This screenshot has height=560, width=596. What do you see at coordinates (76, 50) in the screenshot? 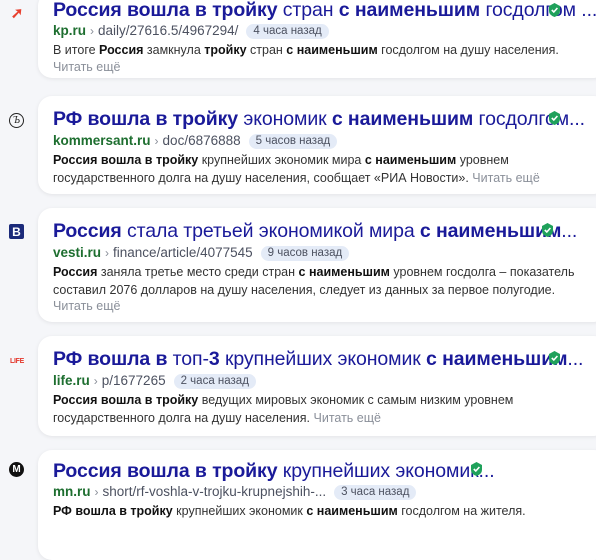
I see `snippet-fragment: В итоге` at bounding box center [76, 50].